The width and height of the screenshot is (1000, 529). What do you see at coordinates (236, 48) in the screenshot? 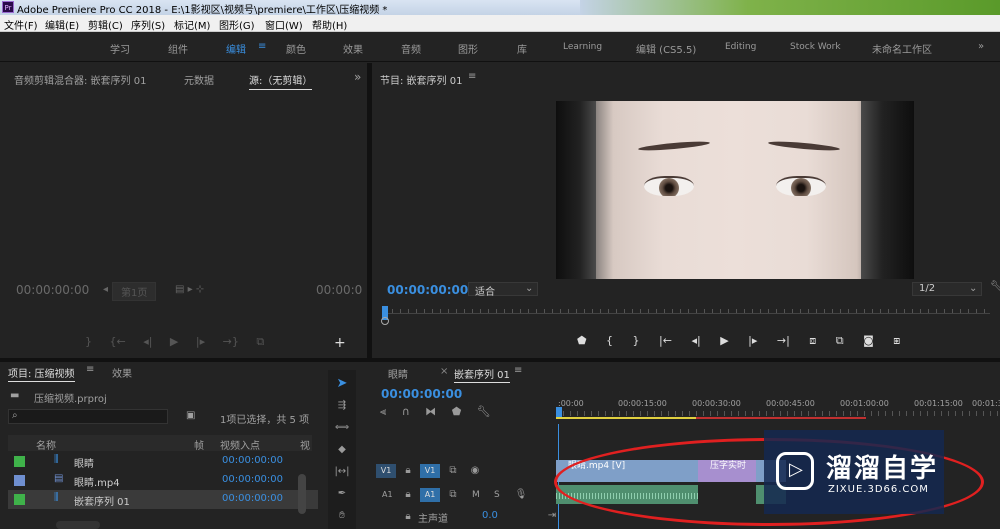
I see `workspace-editing: 编辑` at bounding box center [236, 48].